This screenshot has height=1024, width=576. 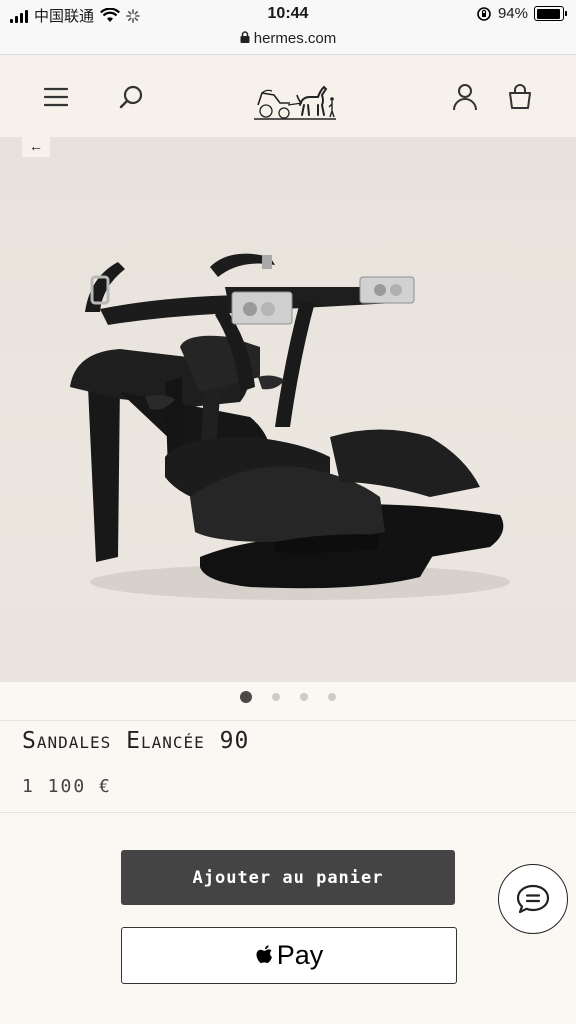 I want to click on user-icon, so click(x=465, y=97).